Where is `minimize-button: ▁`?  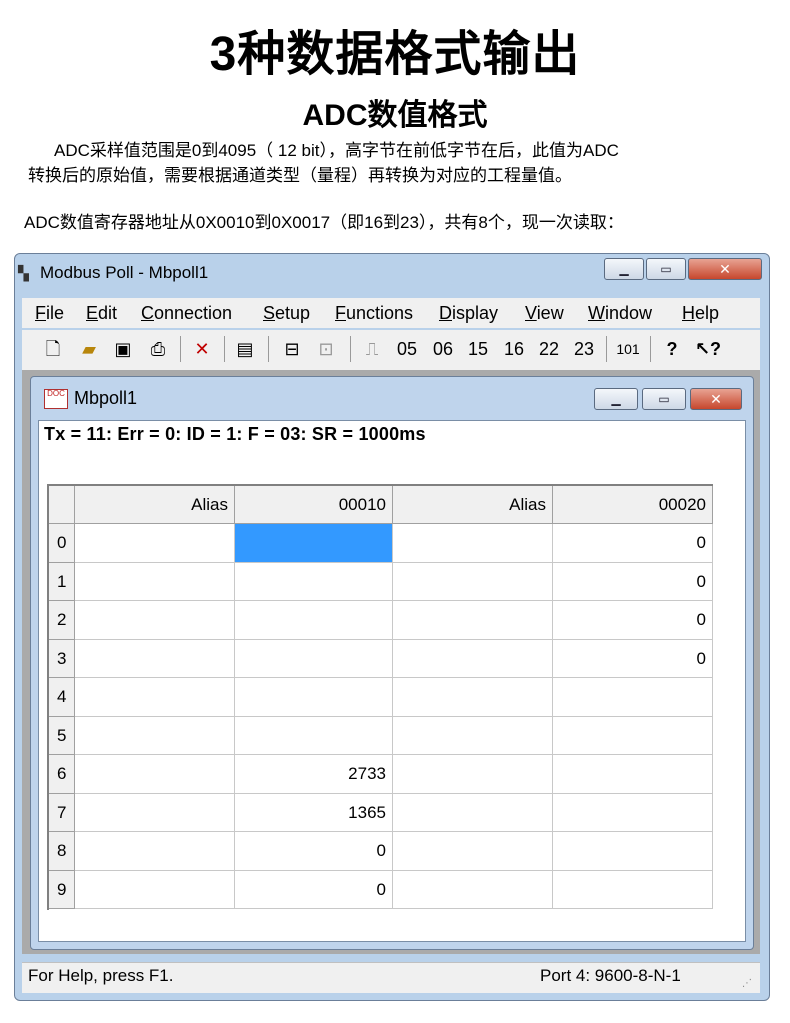
minimize-button: ▁ is located at coordinates (624, 269).